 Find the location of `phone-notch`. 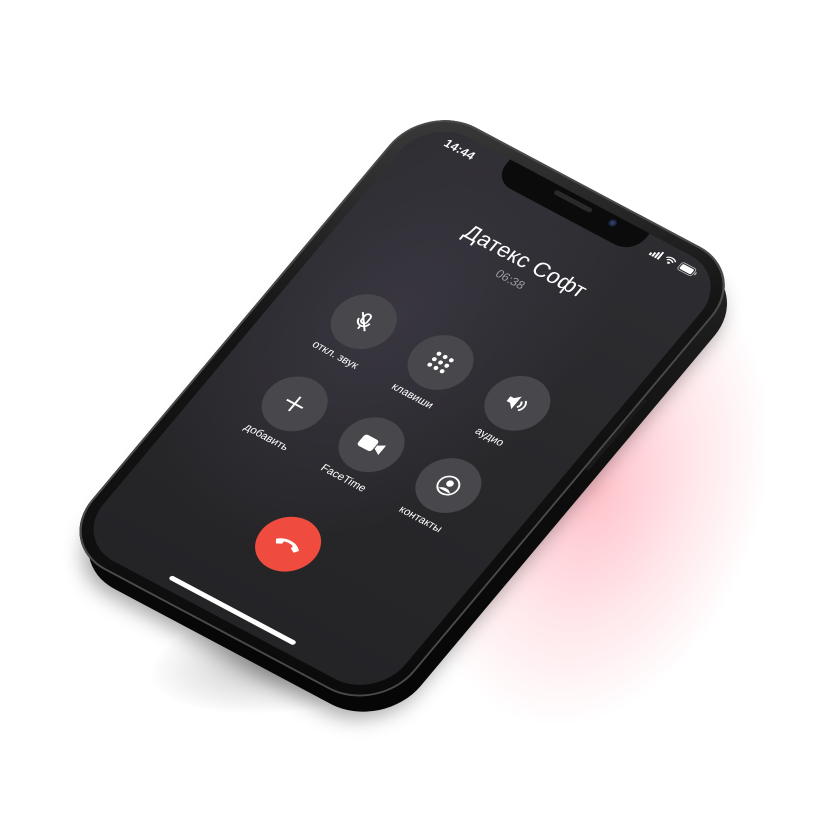

phone-notch is located at coordinates (572, 205).